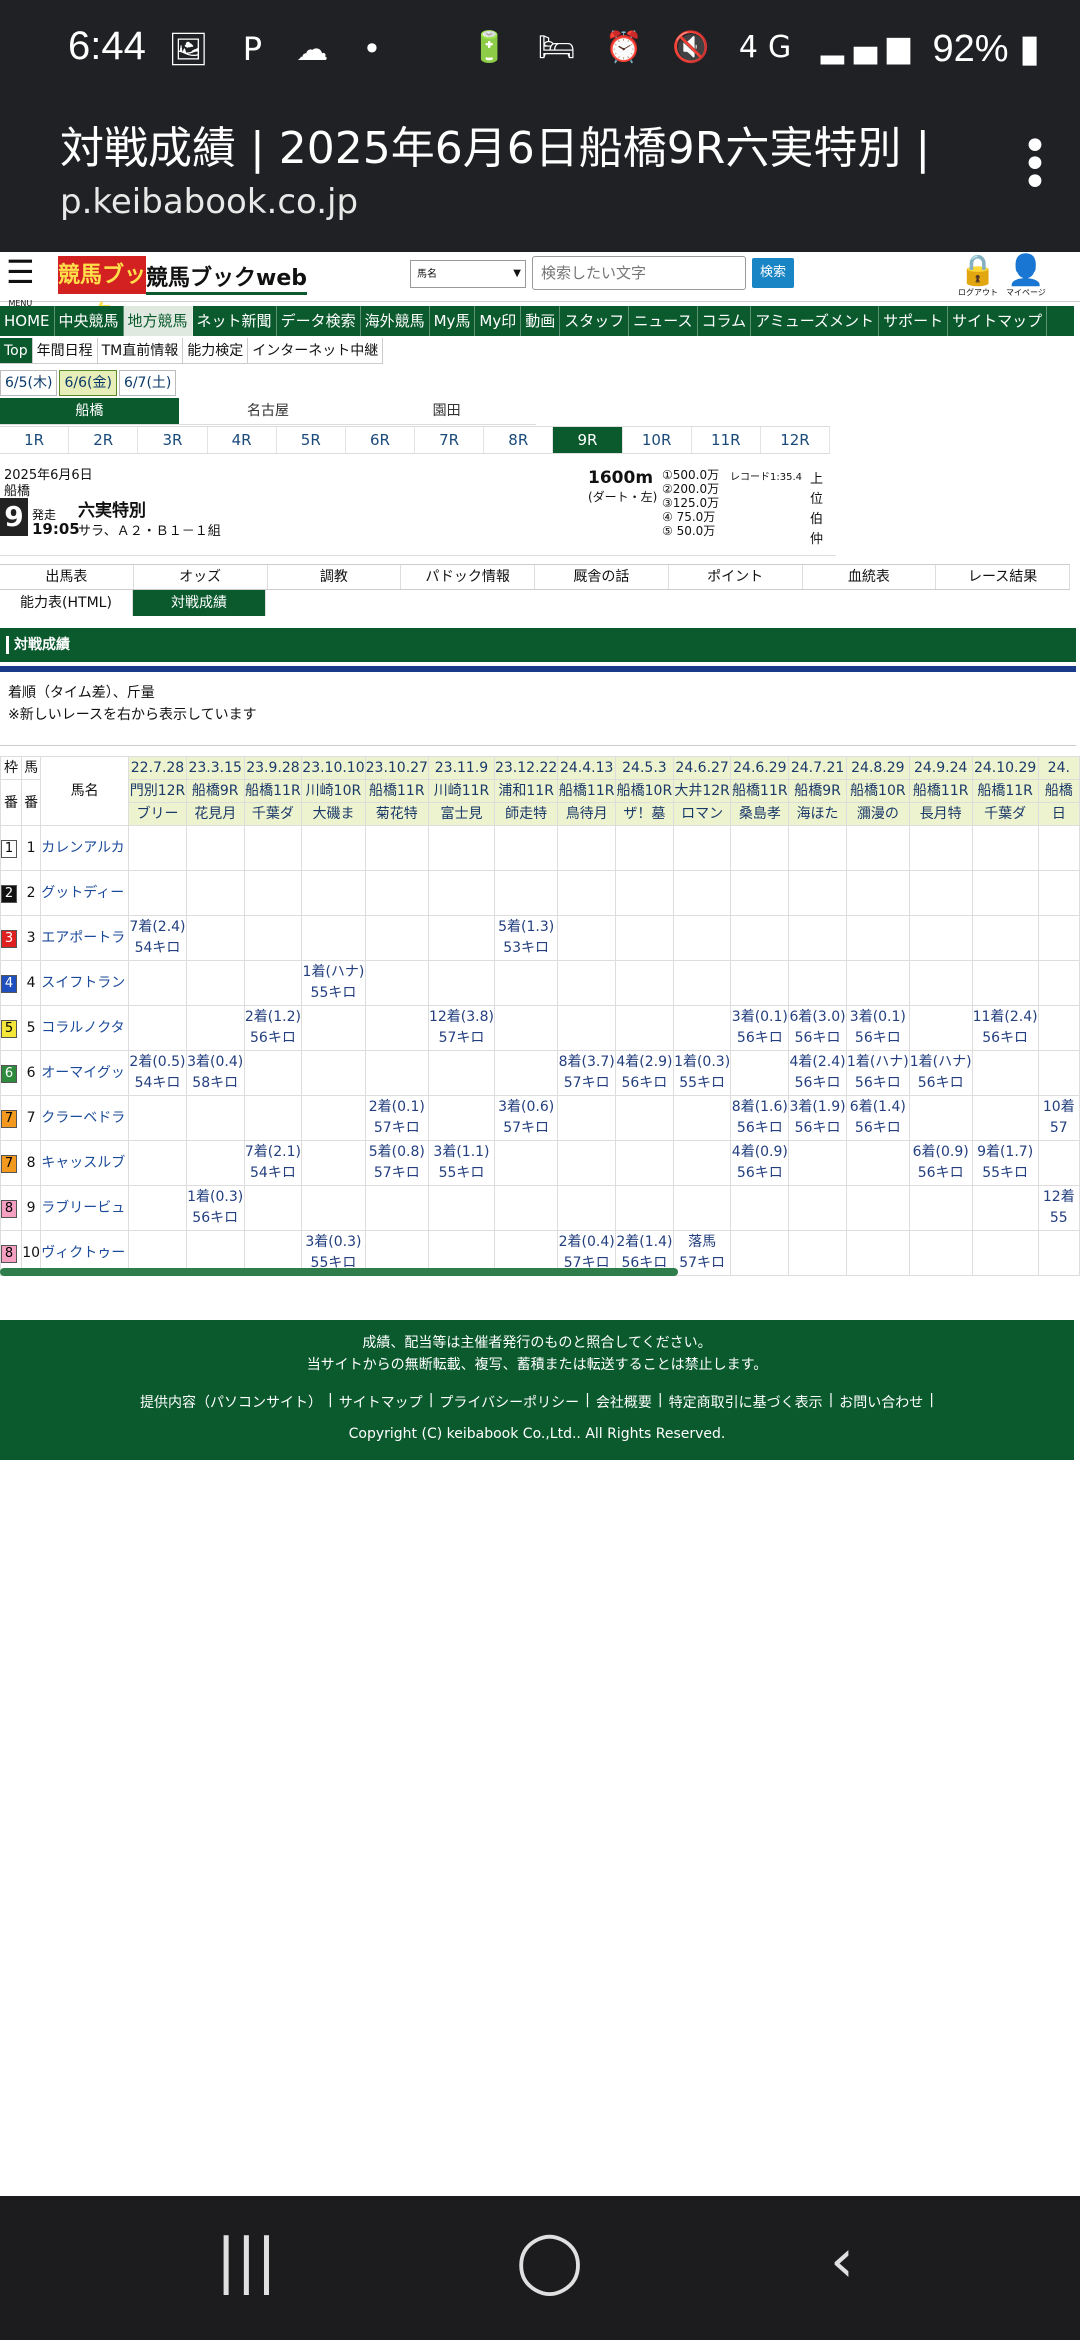  What do you see at coordinates (209, 202) in the screenshot?
I see `browser-url: p.keibabook.co.jp` at bounding box center [209, 202].